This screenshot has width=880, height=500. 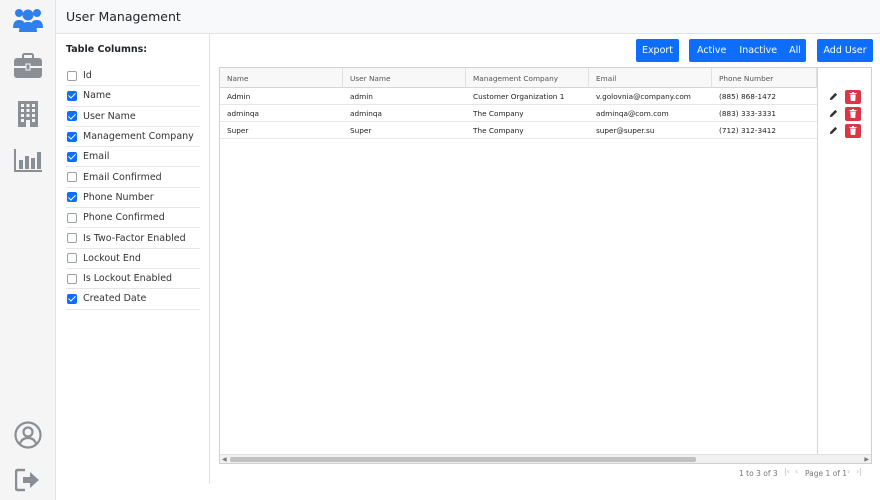 What do you see at coordinates (748, 113) in the screenshot?
I see `table-cell: (883) 333-3331` at bounding box center [748, 113].